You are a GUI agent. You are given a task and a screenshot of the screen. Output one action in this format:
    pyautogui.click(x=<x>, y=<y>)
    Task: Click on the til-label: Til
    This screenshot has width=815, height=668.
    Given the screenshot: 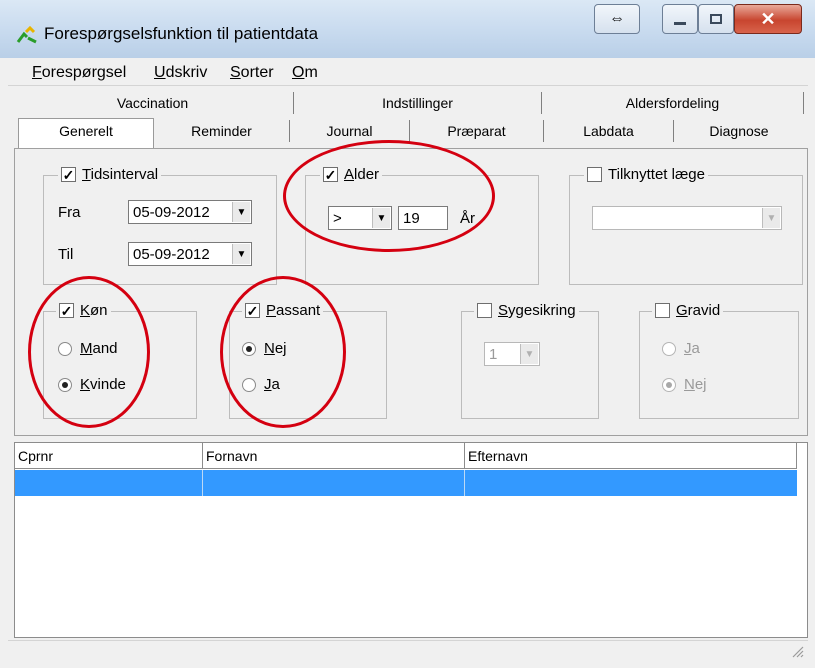 What is the action you would take?
    pyautogui.click(x=66, y=254)
    